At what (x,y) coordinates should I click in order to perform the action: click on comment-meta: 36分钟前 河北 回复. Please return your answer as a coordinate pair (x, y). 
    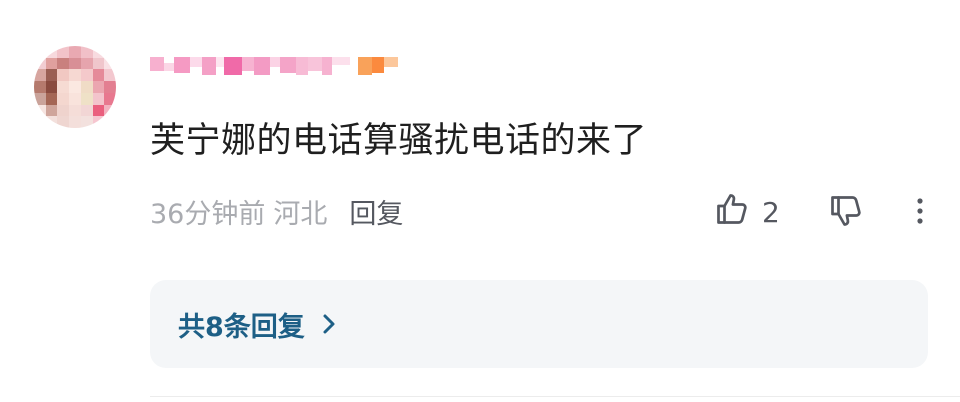
    Looking at the image, I should click on (276, 211).